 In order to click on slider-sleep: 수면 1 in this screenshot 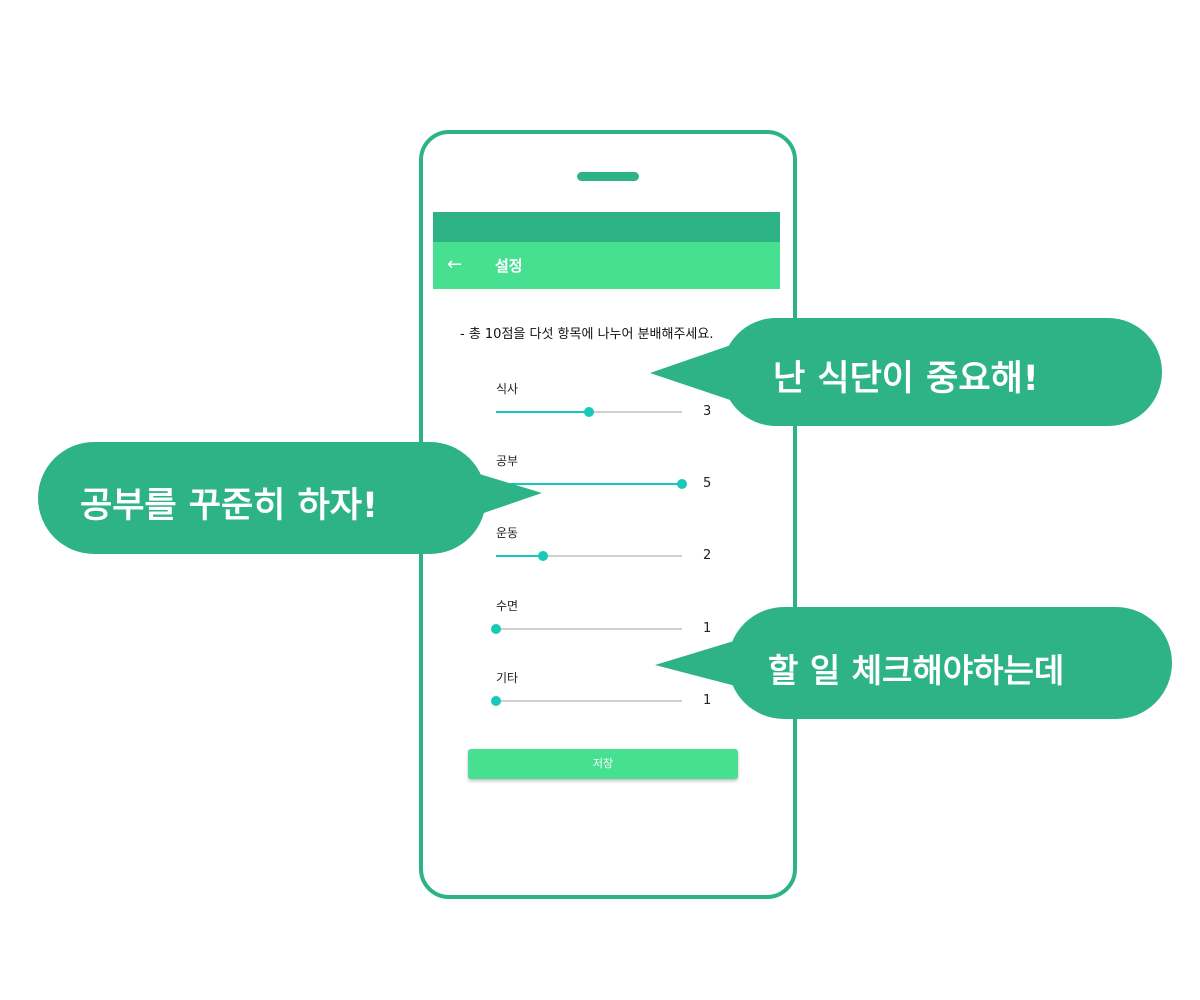, I will do `click(623, 627)`.